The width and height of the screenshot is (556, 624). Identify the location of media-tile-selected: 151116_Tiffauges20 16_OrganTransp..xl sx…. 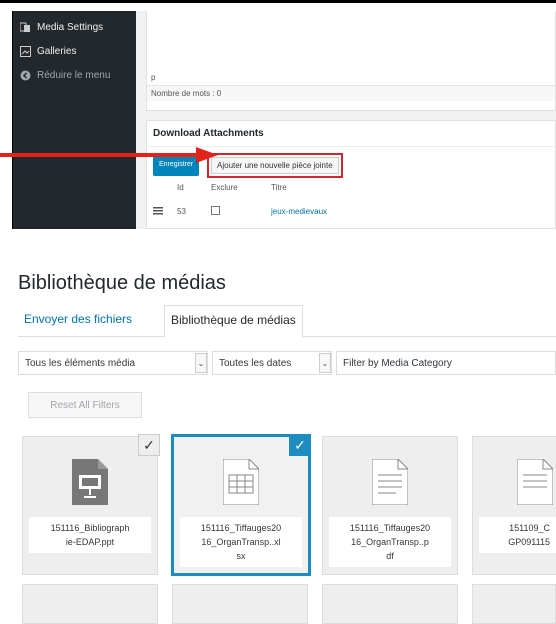
(241, 505).